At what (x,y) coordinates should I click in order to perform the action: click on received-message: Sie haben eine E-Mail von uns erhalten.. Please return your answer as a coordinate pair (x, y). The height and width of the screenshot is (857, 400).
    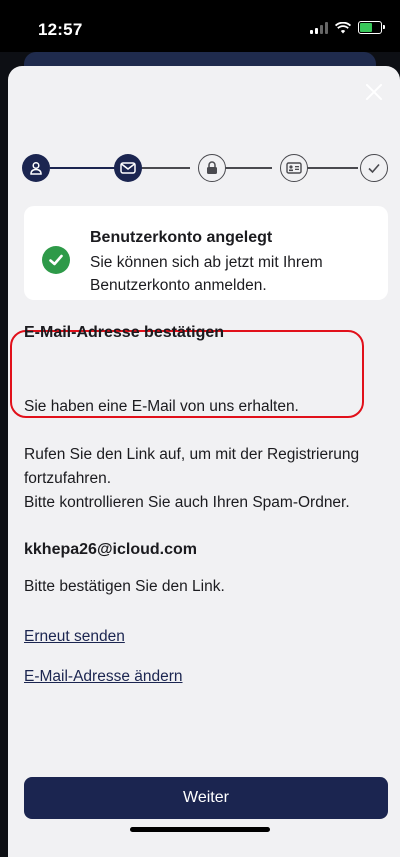
    Looking at the image, I should click on (161, 406).